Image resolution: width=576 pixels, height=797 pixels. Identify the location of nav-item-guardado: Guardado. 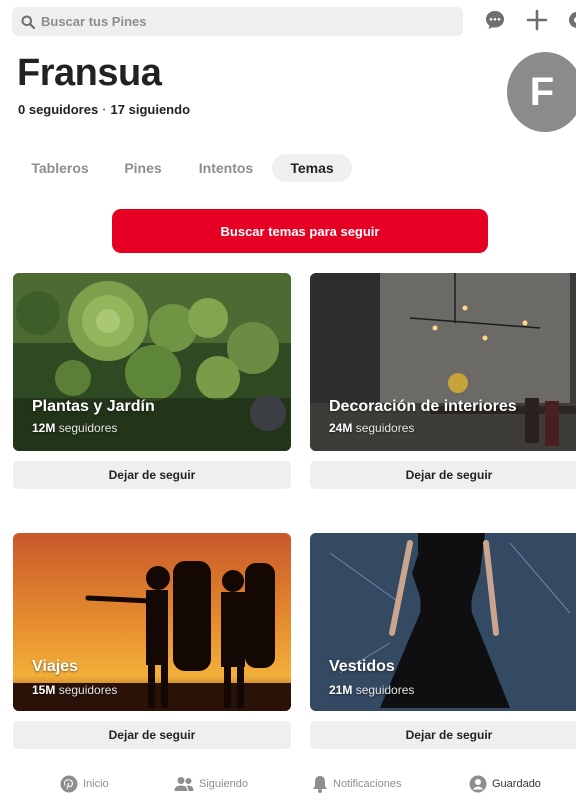
(505, 783).